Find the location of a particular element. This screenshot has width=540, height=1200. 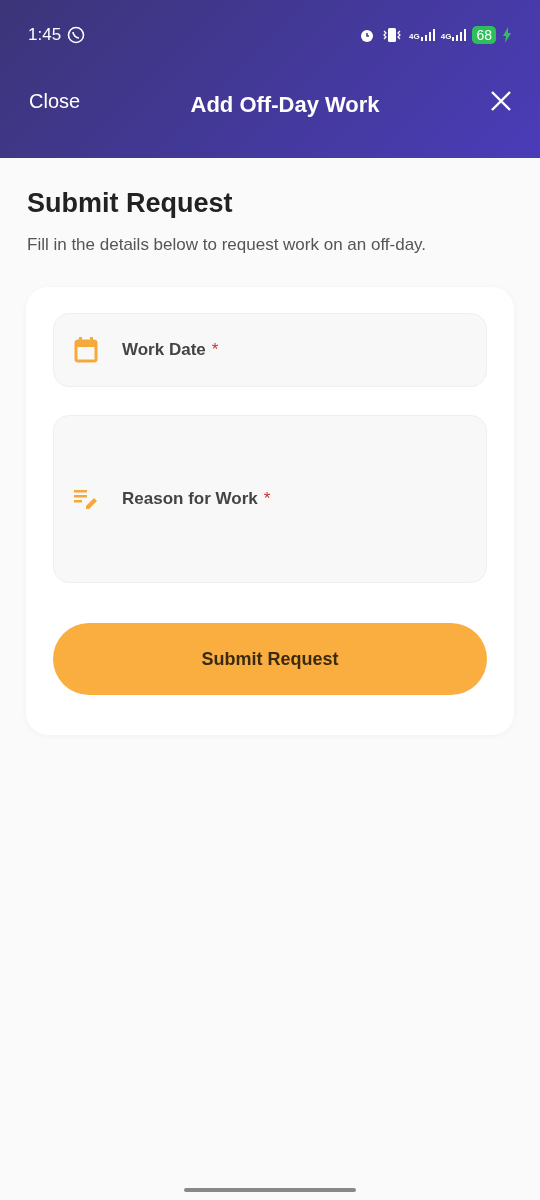

field-label: Work Date is located at coordinates (164, 350).